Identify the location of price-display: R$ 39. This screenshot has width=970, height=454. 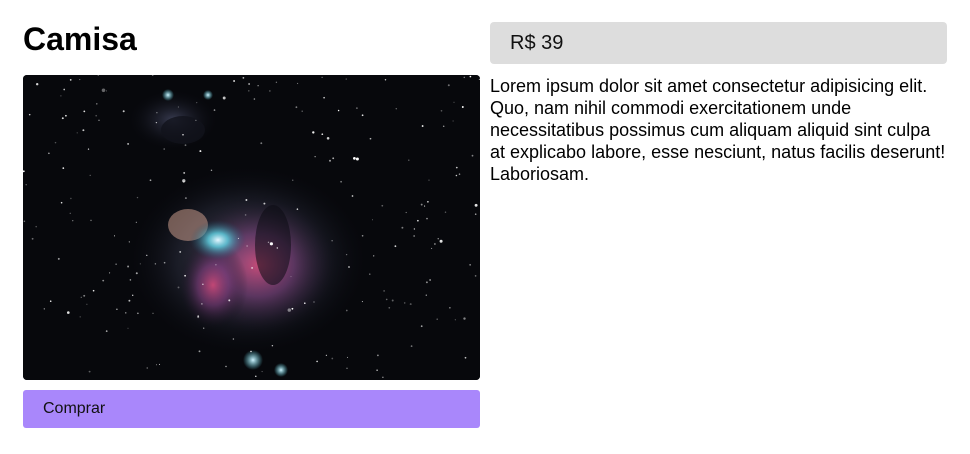
(718, 43).